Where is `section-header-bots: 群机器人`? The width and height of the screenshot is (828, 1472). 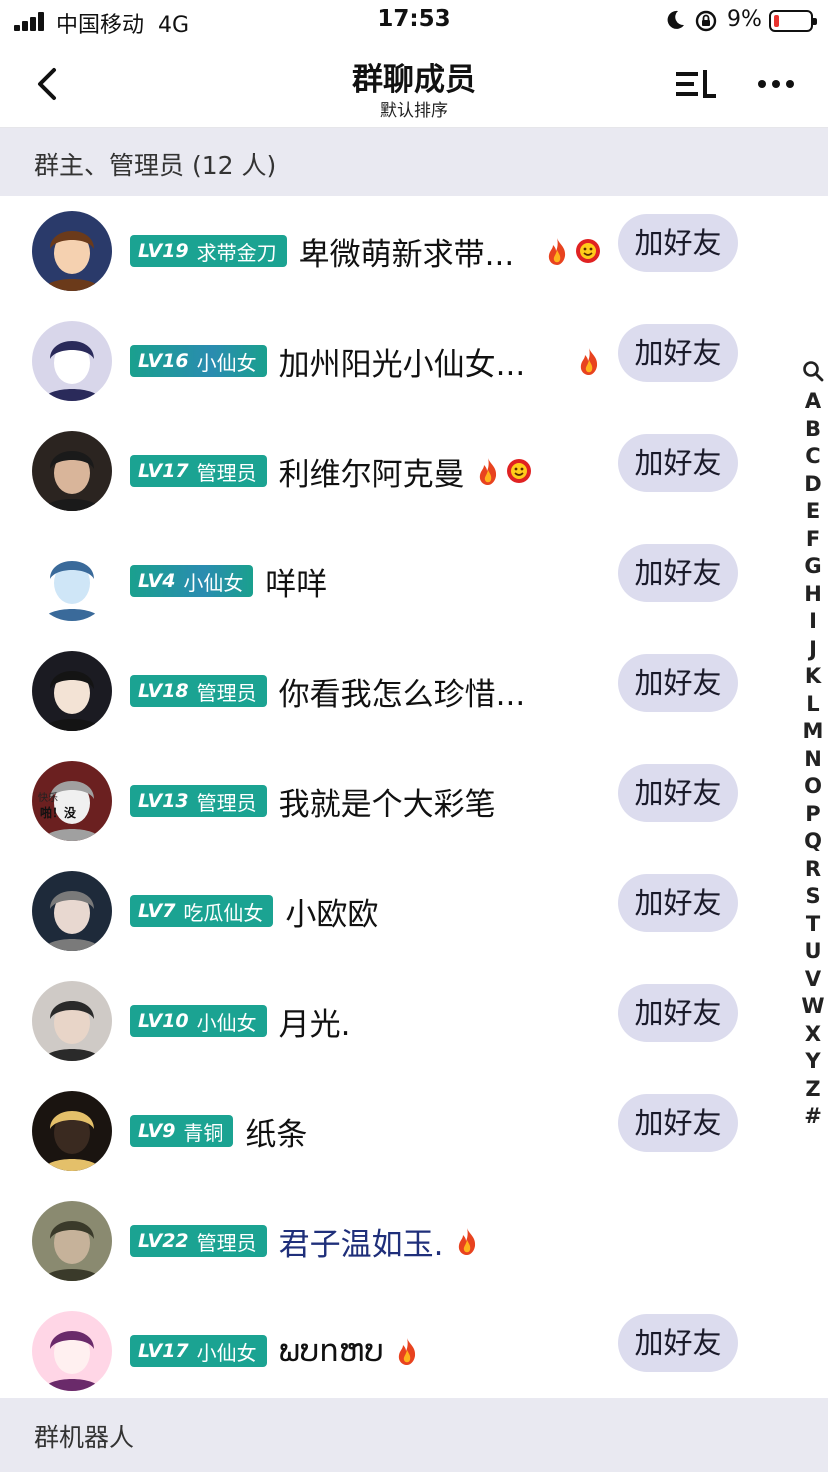
section-header-bots: 群机器人 is located at coordinates (414, 1435).